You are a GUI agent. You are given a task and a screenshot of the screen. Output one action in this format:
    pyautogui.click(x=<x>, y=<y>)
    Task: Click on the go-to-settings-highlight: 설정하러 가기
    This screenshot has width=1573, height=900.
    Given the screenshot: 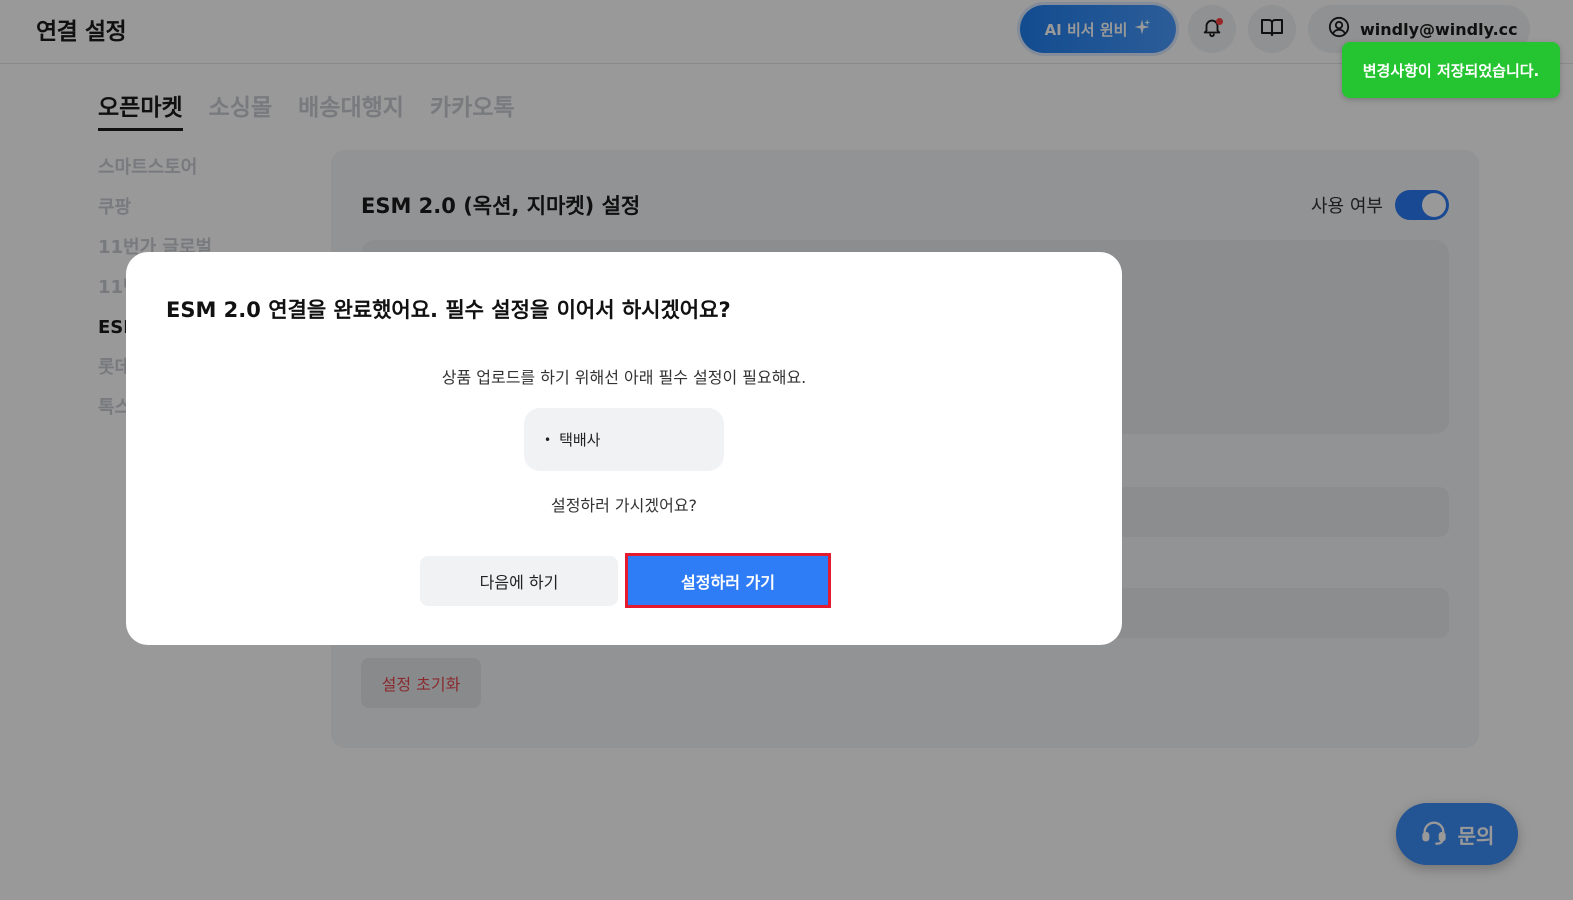 What is the action you would take?
    pyautogui.click(x=728, y=580)
    